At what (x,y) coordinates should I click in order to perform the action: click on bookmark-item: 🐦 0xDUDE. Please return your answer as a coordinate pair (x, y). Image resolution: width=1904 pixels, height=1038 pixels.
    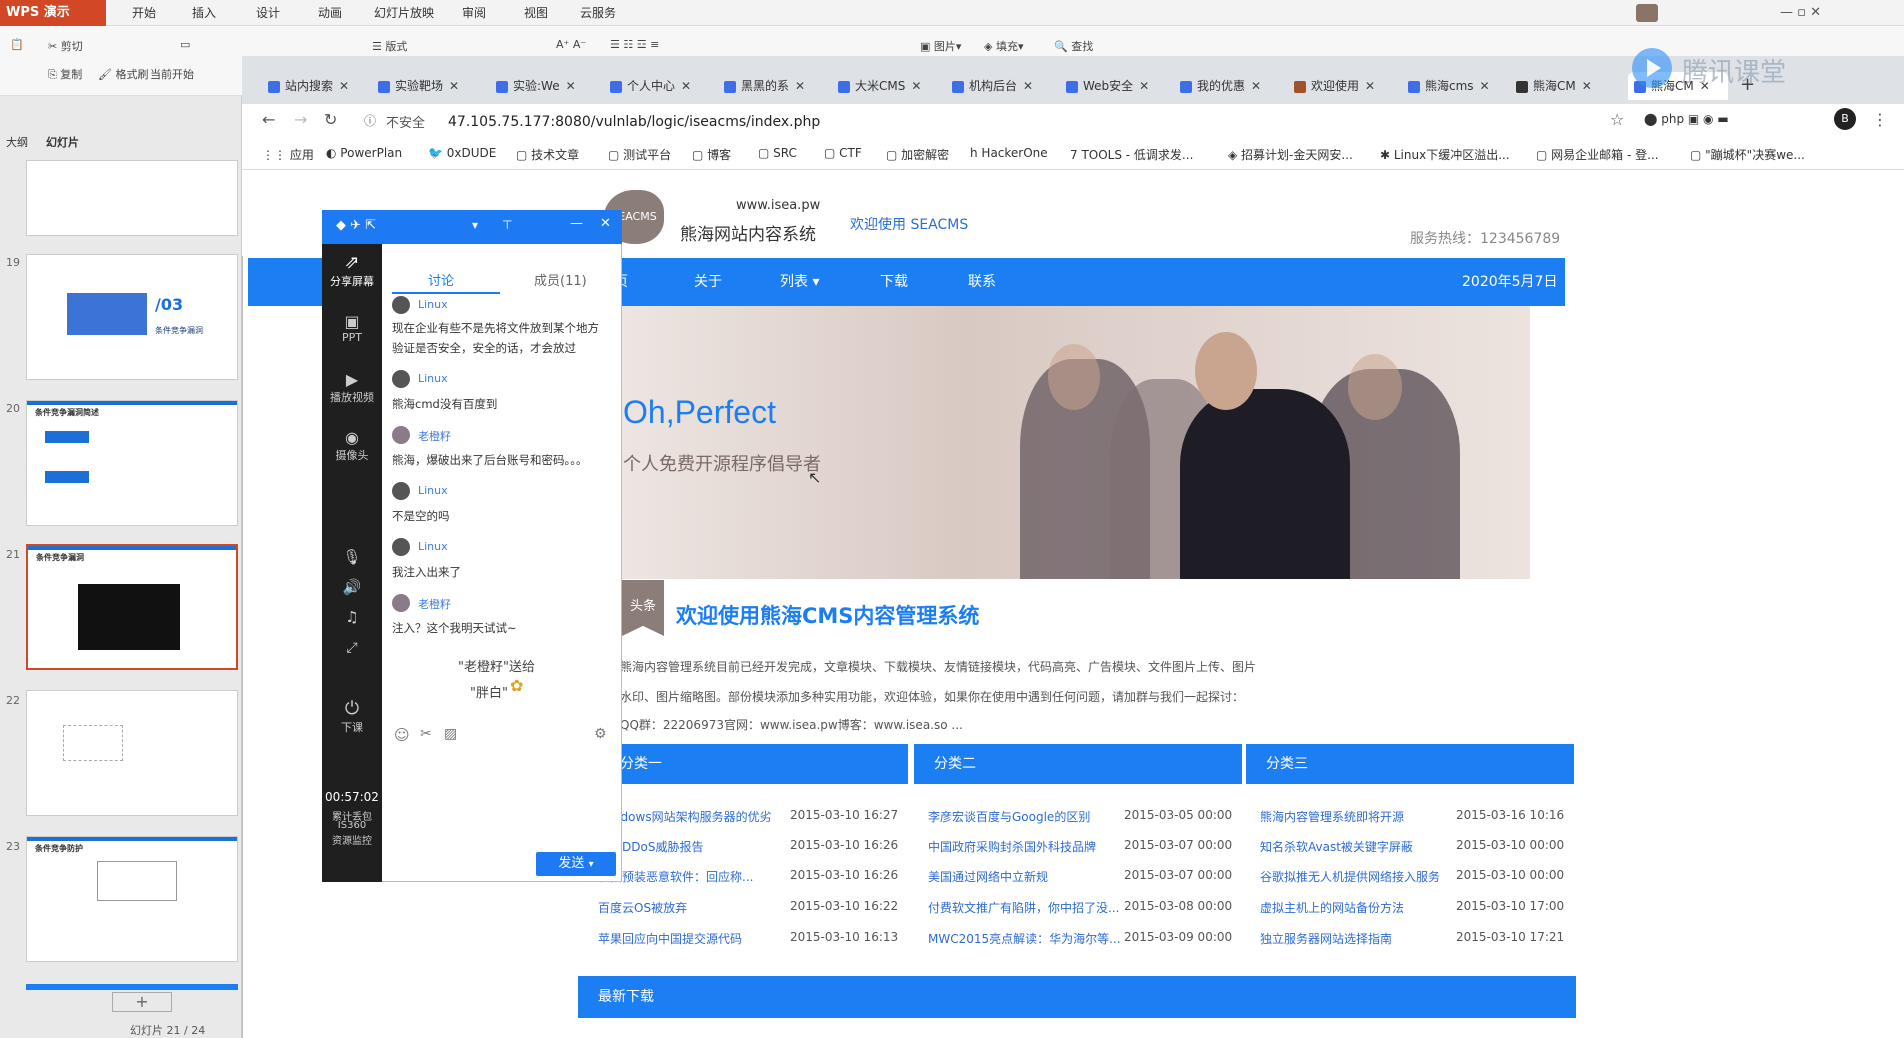
    Looking at the image, I should click on (462, 153).